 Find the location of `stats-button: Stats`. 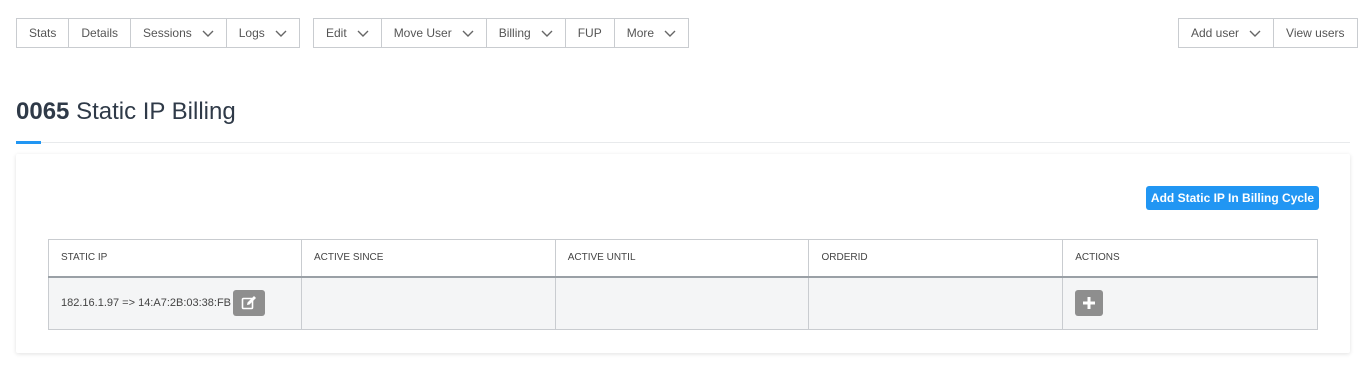

stats-button: Stats is located at coordinates (43, 33).